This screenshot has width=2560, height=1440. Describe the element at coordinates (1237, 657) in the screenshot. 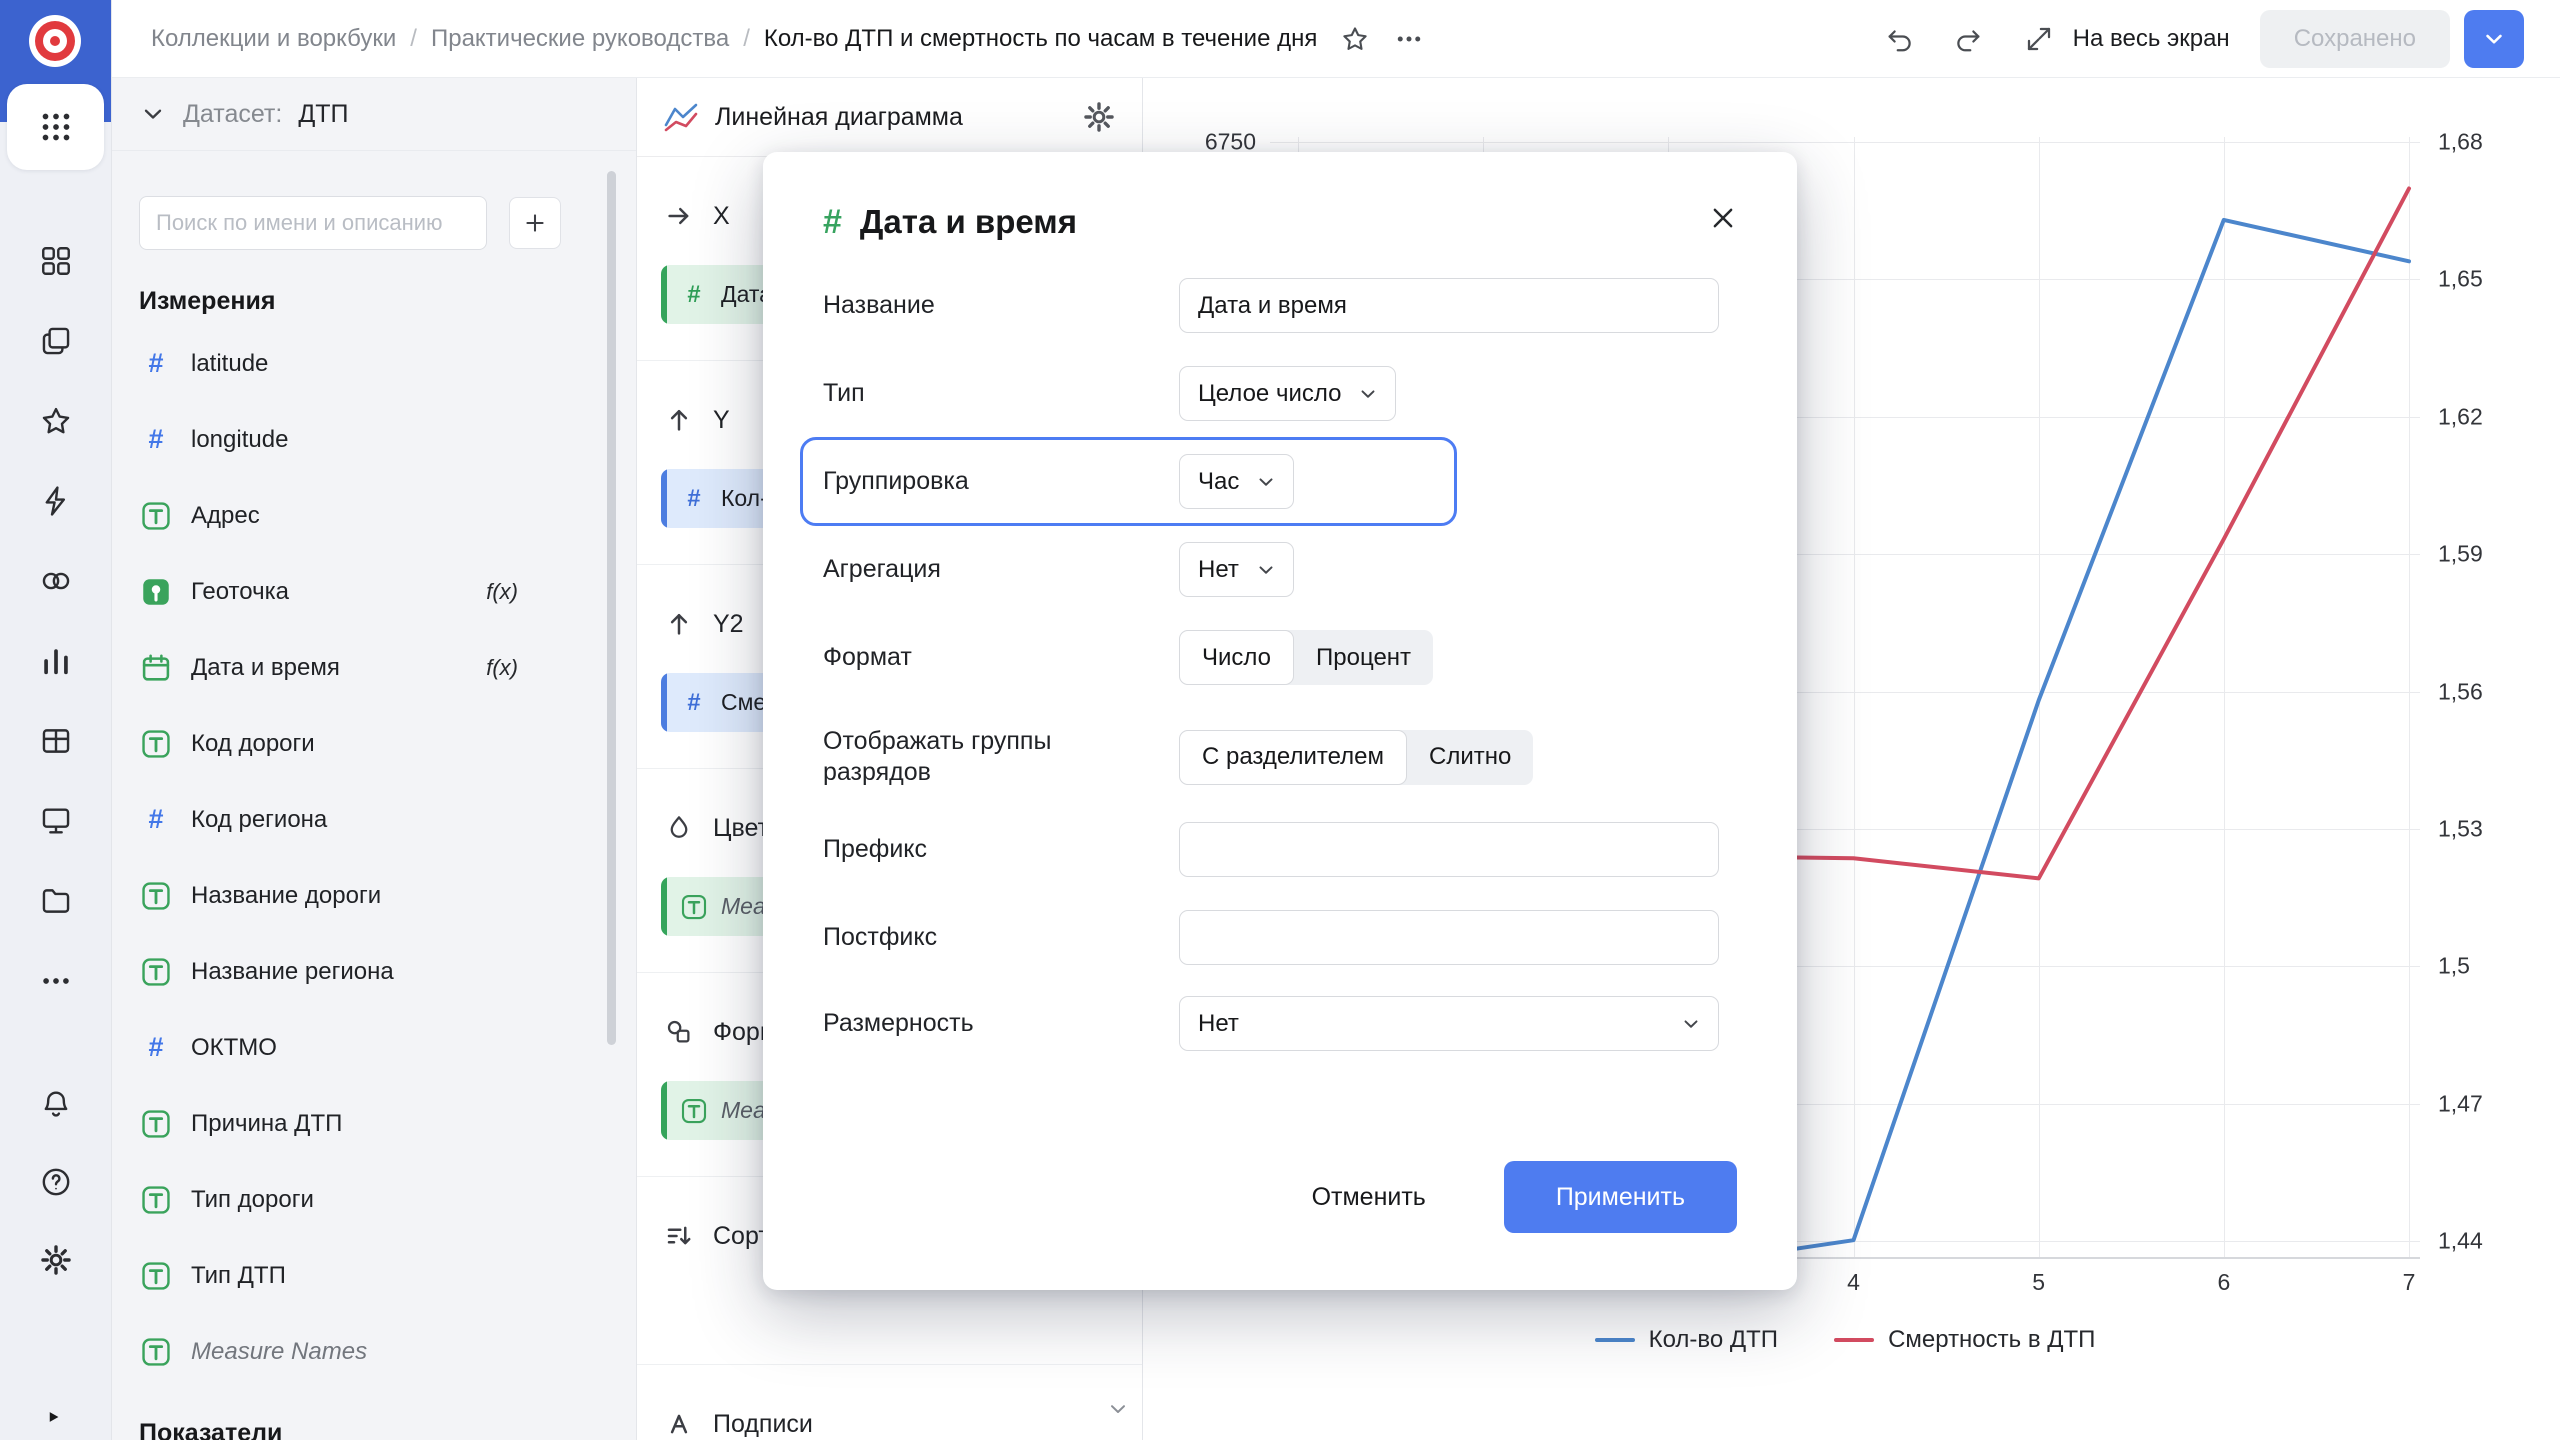

I see `format-option: Число` at that location.